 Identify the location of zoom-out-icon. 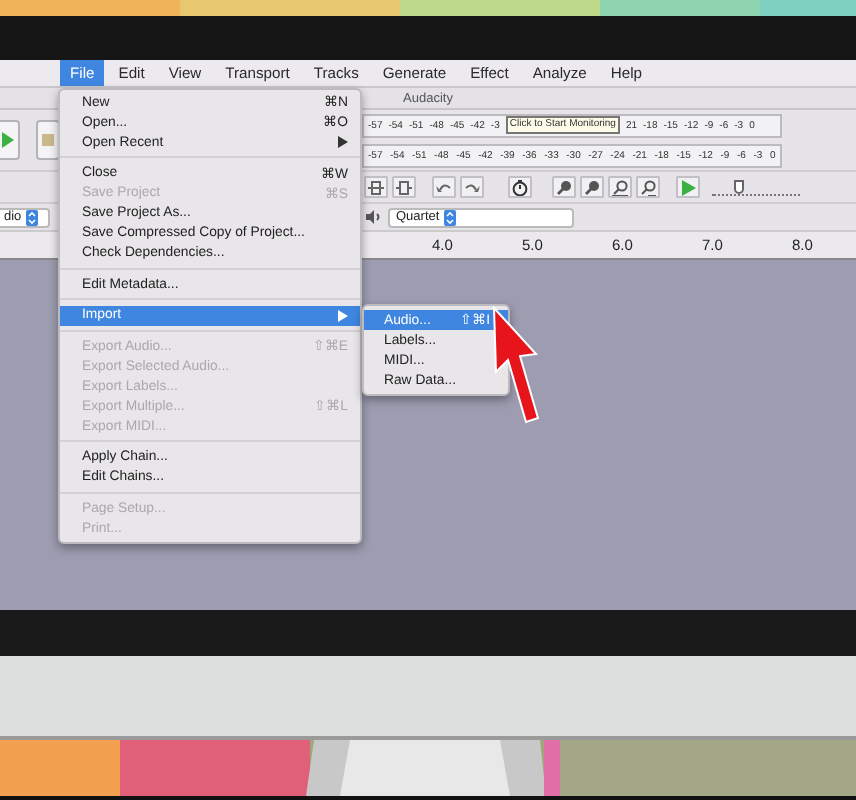
(592, 187).